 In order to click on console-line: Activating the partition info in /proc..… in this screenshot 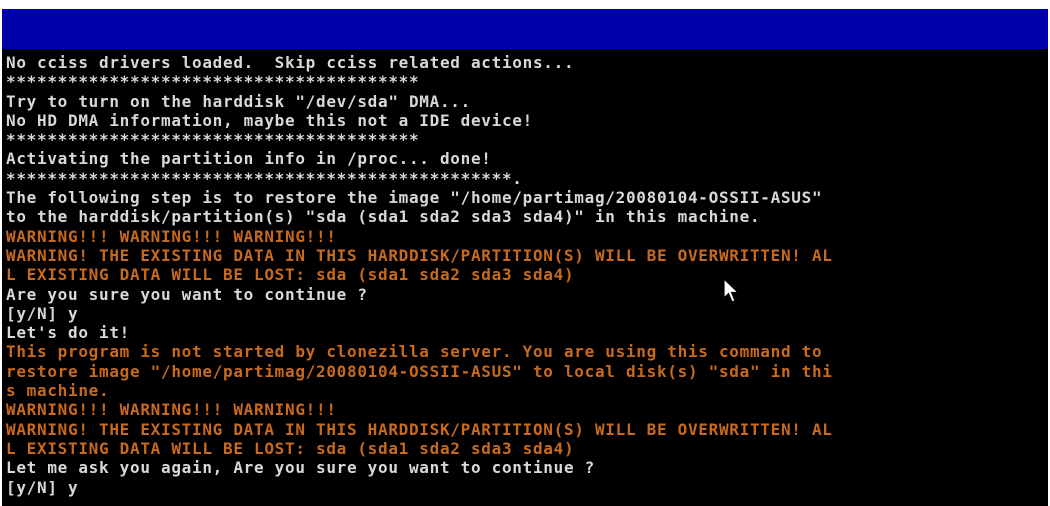, I will do `click(249, 159)`.